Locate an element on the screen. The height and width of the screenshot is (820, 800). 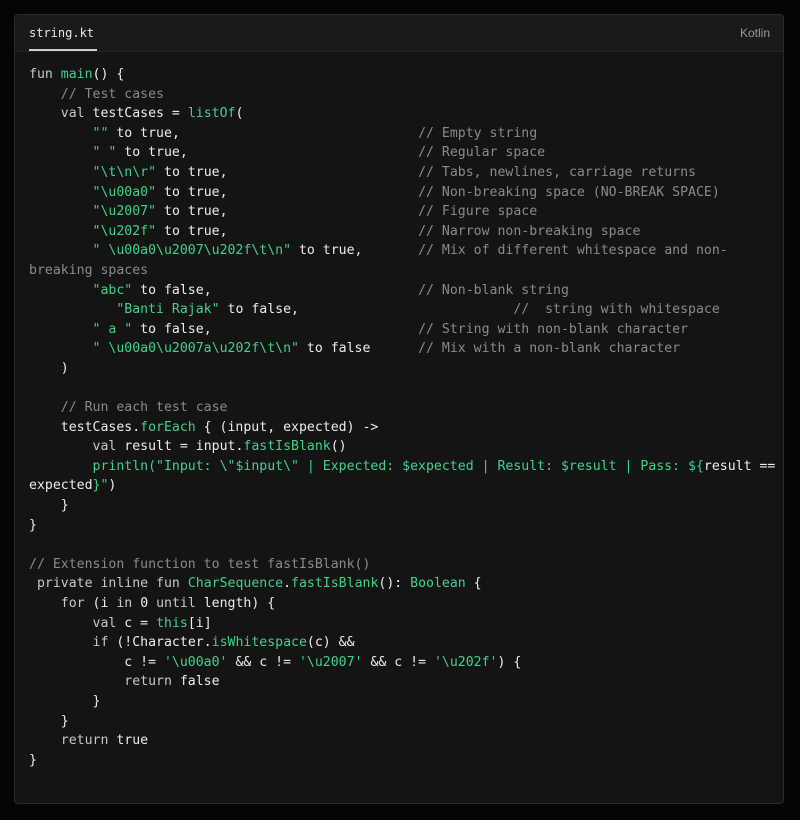
code-token: "\u202f" is located at coordinates (124, 231).